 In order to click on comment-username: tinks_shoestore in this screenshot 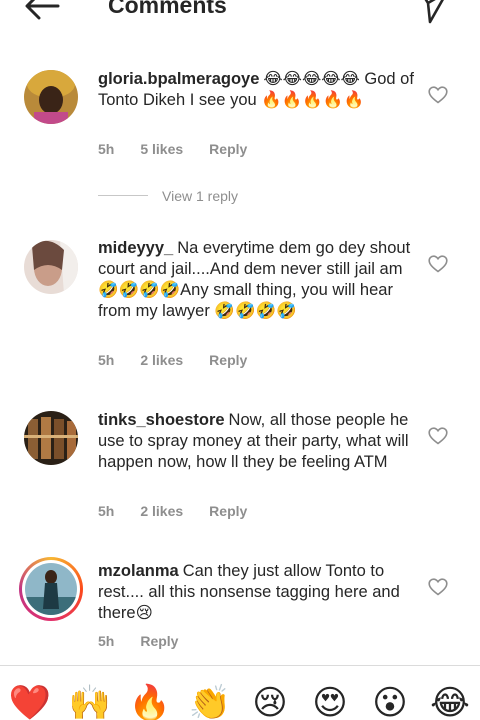, I will do `click(161, 420)`.